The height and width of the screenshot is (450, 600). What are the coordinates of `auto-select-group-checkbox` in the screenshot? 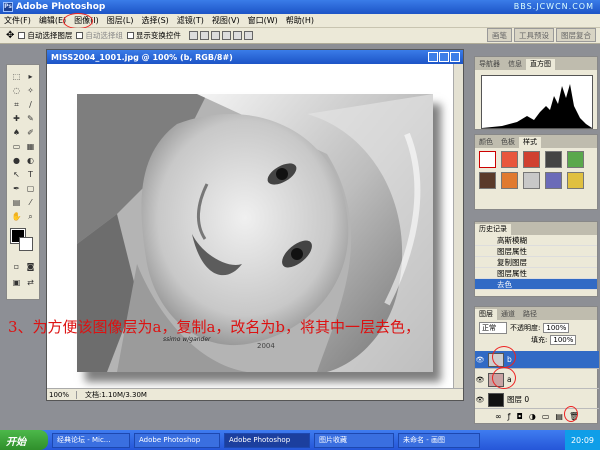 It's located at (80, 35).